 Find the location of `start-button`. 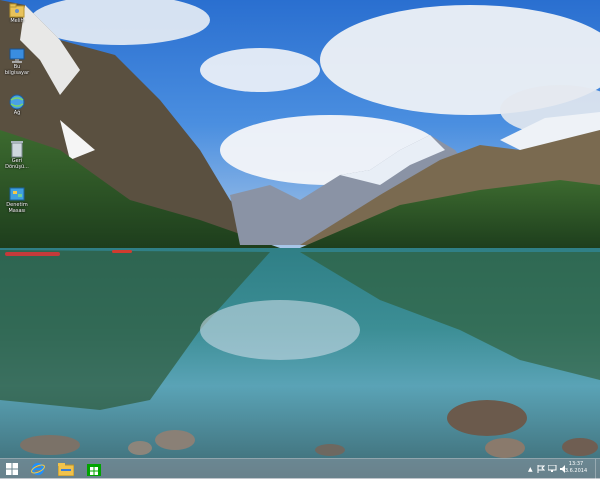

start-button is located at coordinates (12, 469).